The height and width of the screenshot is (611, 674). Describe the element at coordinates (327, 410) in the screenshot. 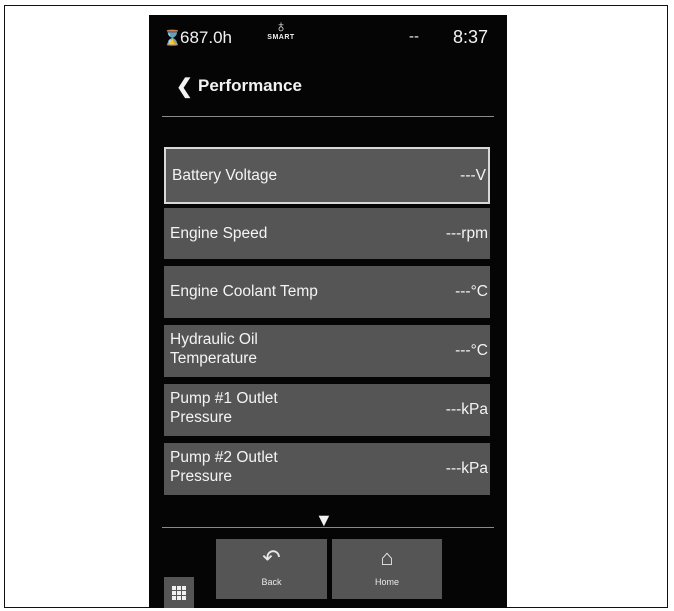

I see `list-item-pump-1-outlet-pressure: Pump #1 Outlet Pressure ---kPa` at that location.